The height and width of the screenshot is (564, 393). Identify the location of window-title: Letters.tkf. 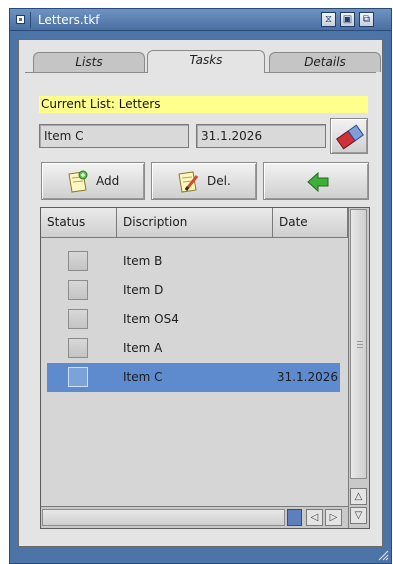
(69, 20).